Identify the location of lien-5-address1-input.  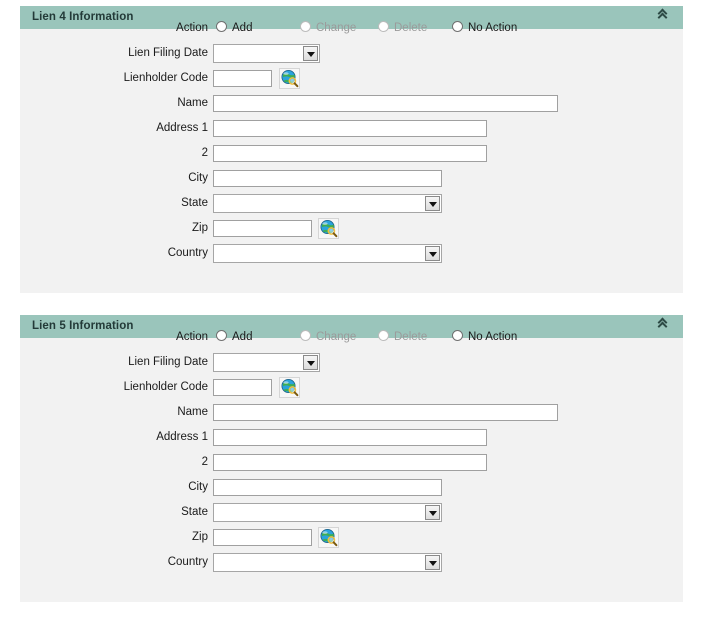
(350, 437).